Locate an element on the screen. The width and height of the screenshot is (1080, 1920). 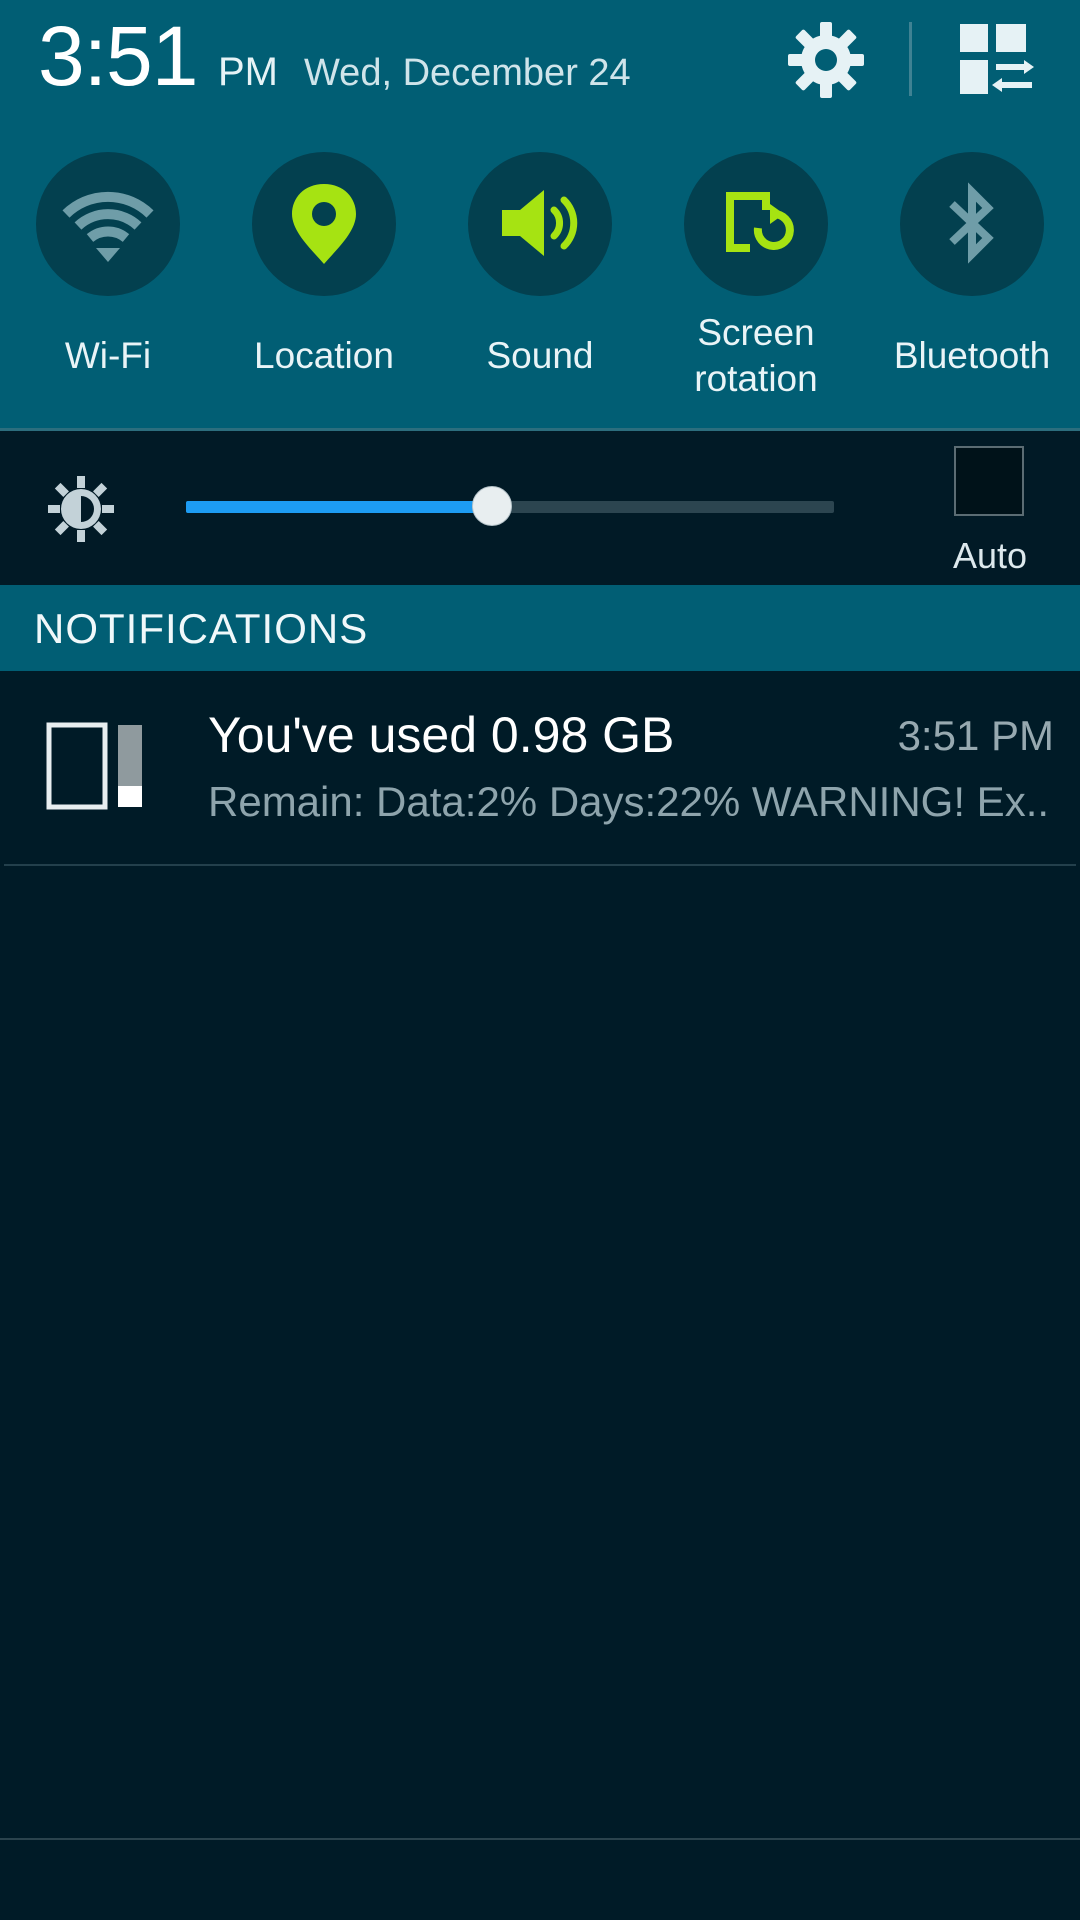
qs-bluetooth-circle is located at coordinates (972, 224).